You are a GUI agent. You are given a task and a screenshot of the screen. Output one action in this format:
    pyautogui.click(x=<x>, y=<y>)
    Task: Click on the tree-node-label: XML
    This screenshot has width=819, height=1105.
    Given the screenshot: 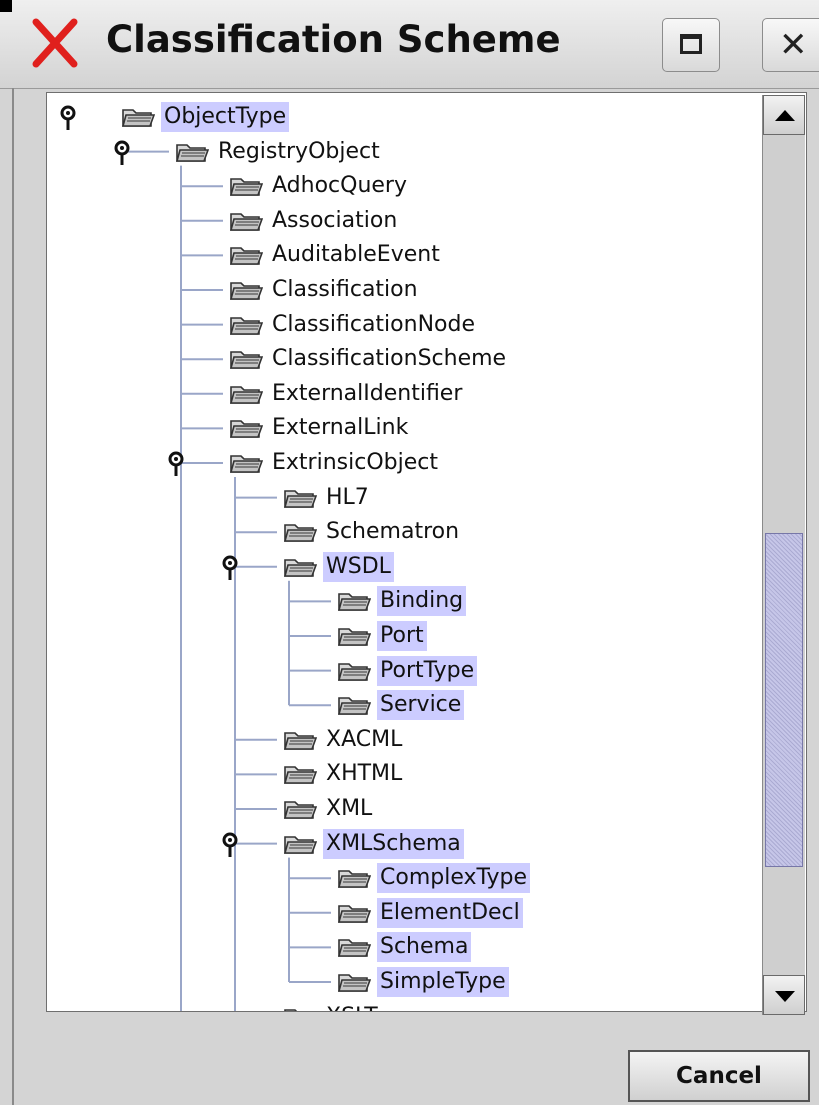 What is the action you would take?
    pyautogui.click(x=349, y=808)
    